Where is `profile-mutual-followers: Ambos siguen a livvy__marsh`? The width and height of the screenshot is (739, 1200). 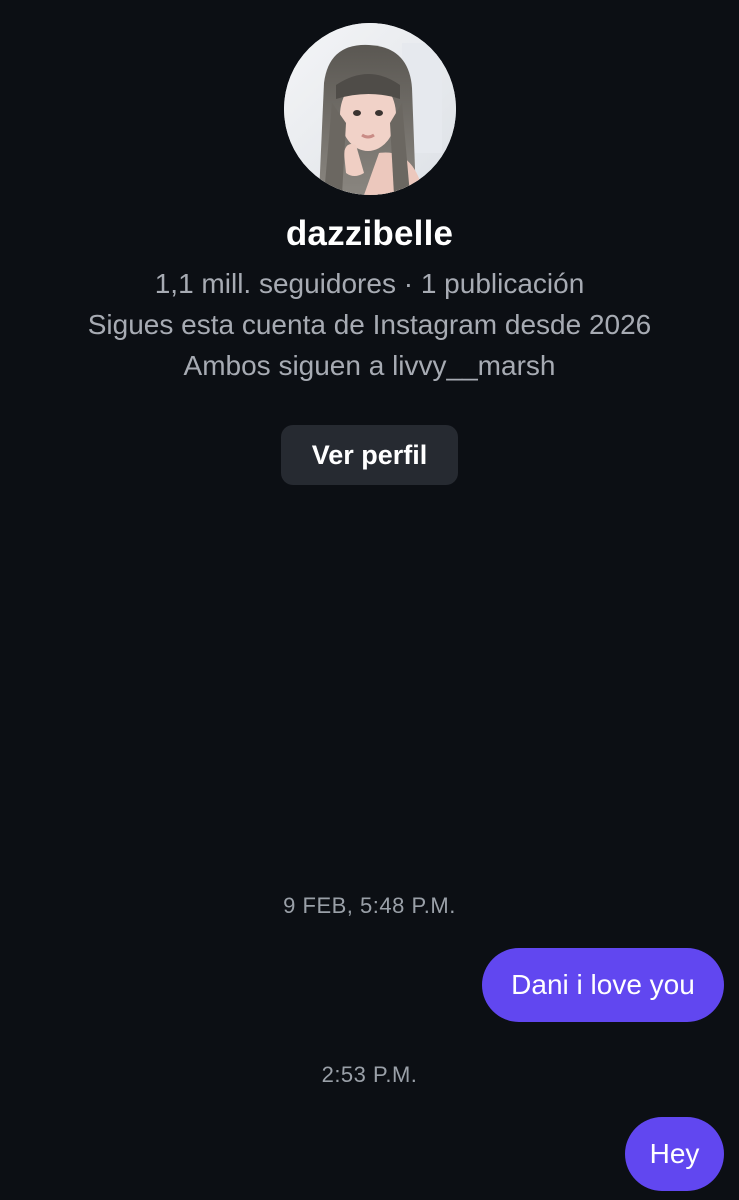
profile-mutual-followers: Ambos siguen a livvy__marsh is located at coordinates (369, 365).